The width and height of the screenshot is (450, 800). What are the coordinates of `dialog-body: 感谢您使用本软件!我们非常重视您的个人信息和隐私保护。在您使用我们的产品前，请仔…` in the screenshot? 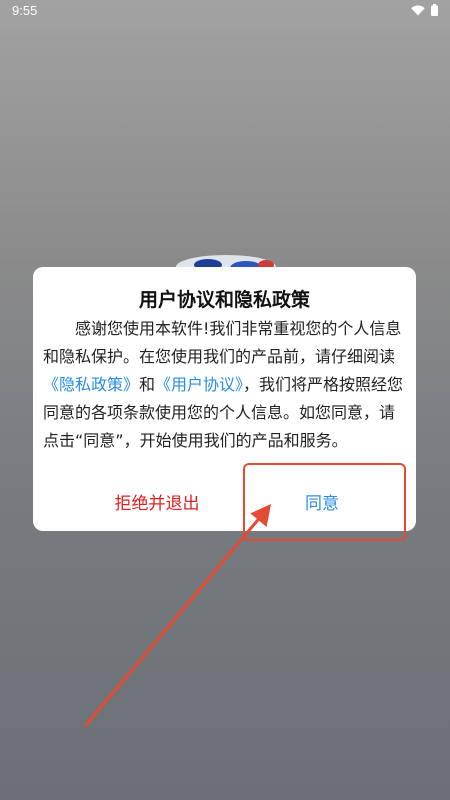 It's located at (225, 385).